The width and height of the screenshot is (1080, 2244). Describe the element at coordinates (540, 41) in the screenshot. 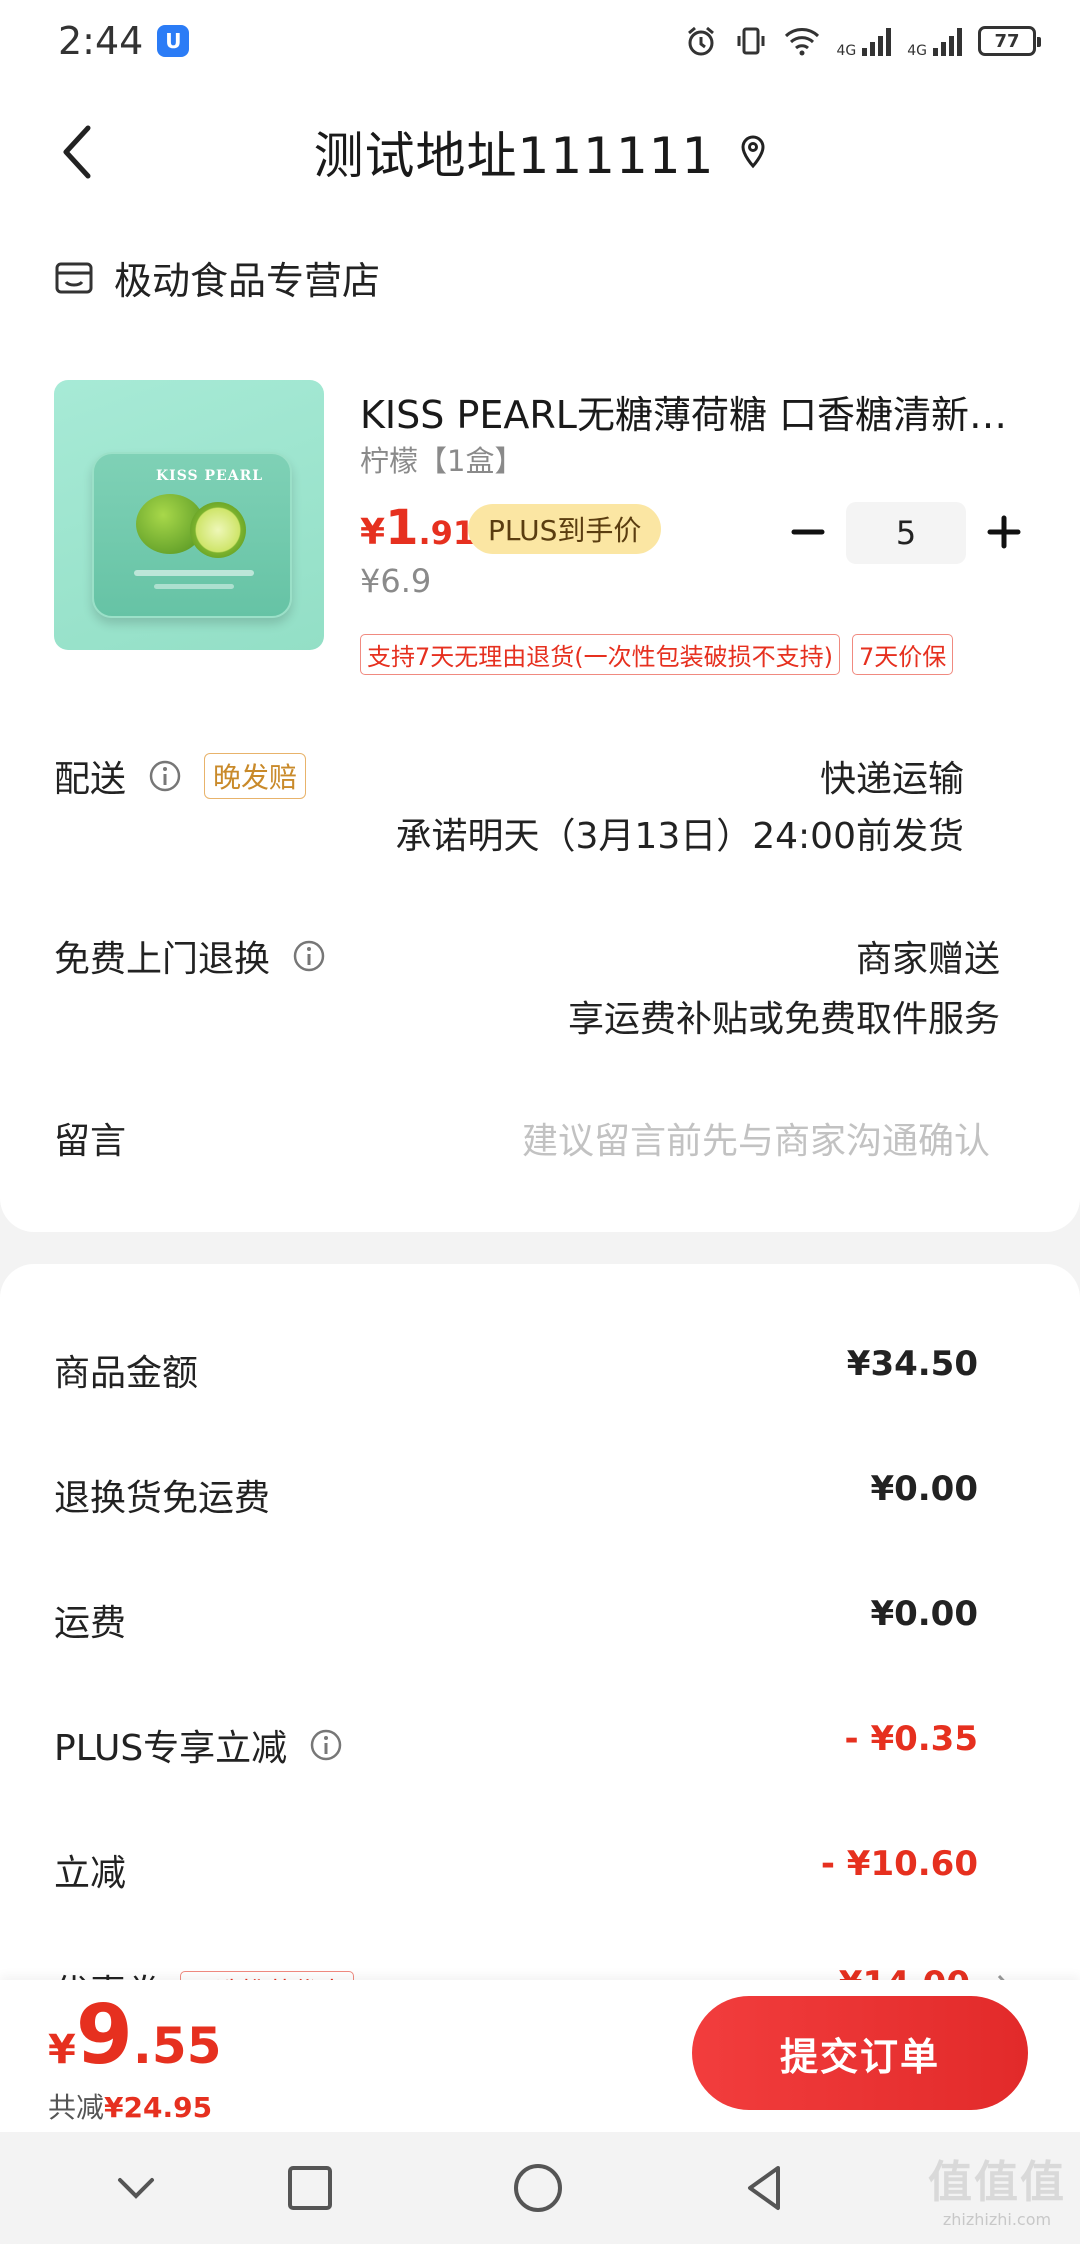

I see `status-bar: 2:44 U 4G 4G 77` at that location.